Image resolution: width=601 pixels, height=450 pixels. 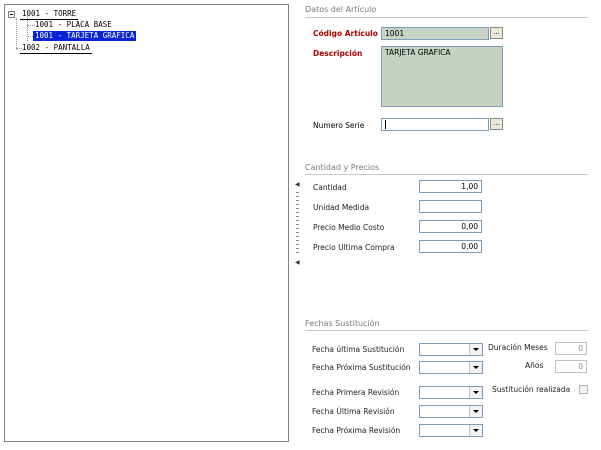 What do you see at coordinates (11, 14) in the screenshot?
I see `collapse-icon` at bounding box center [11, 14].